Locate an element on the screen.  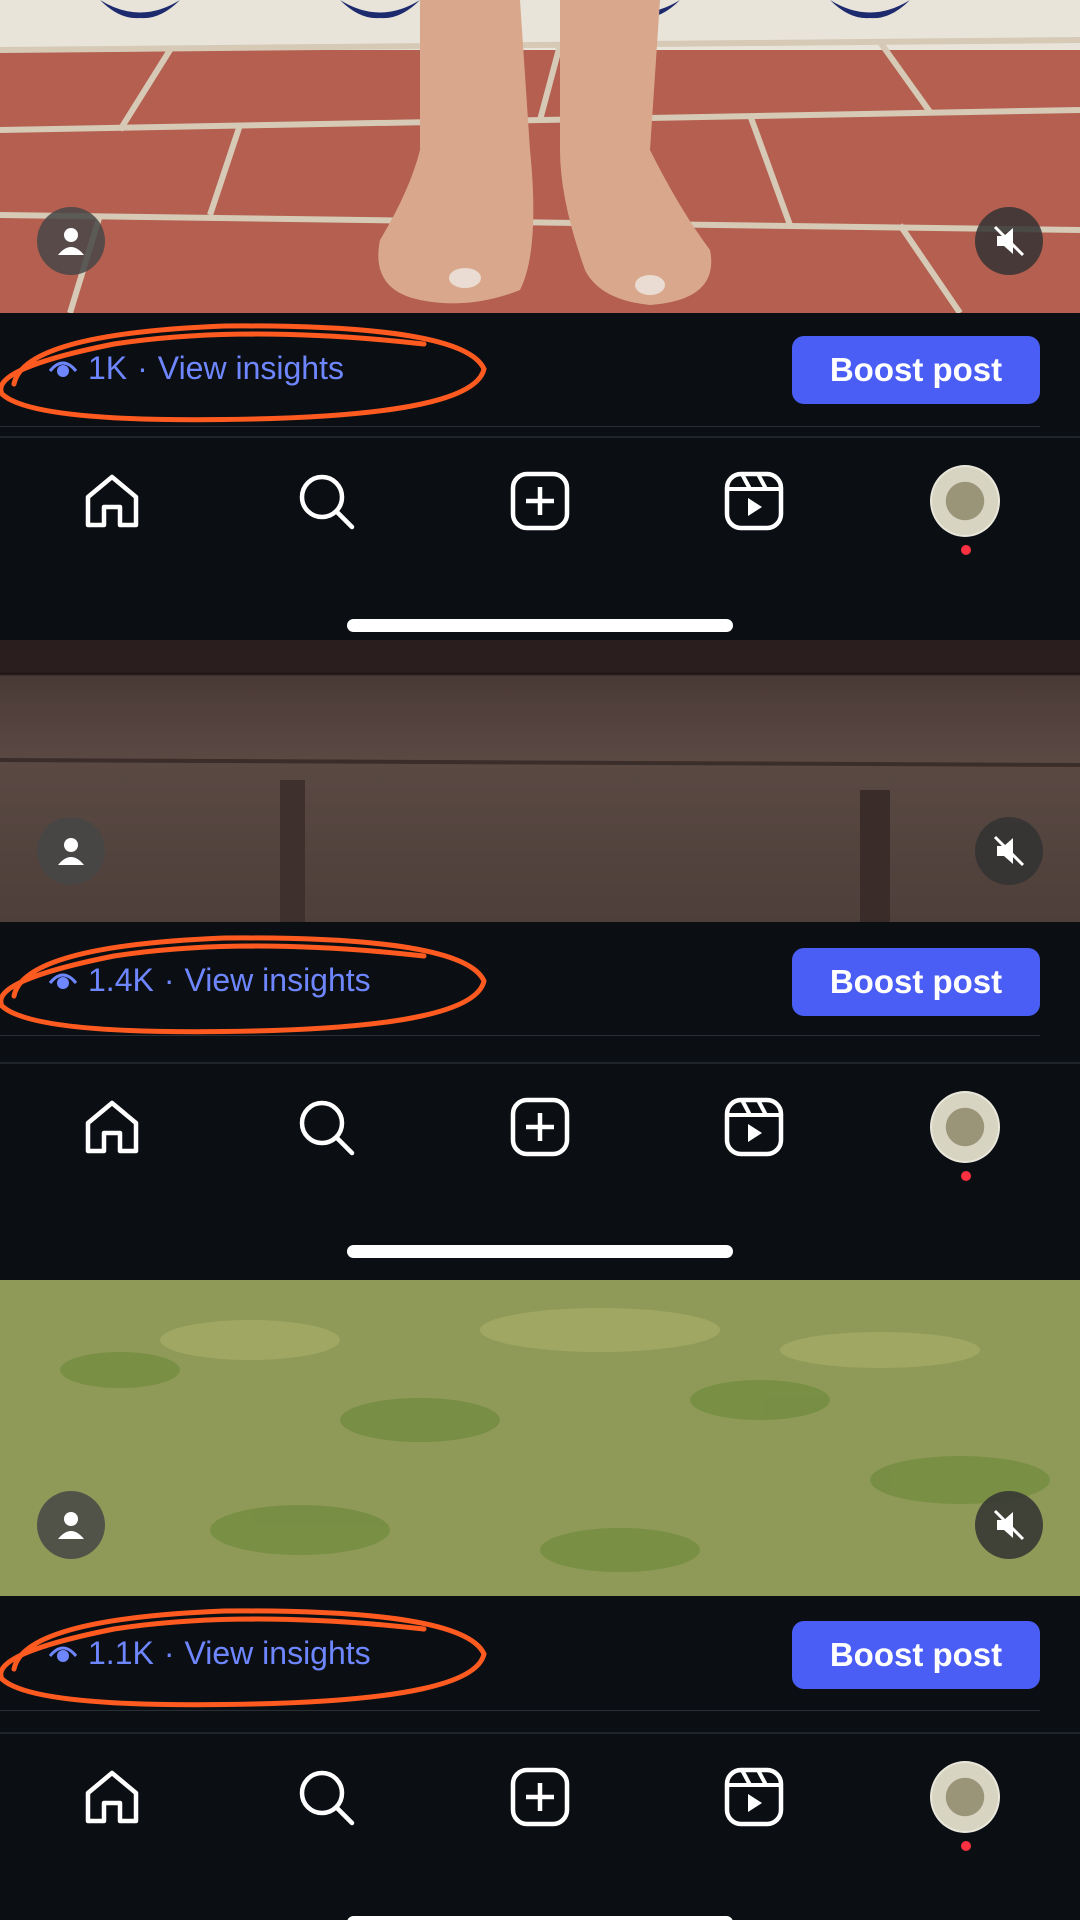
post-actions-row: 1K · View insights Boost post is located at coordinates (540, 373).